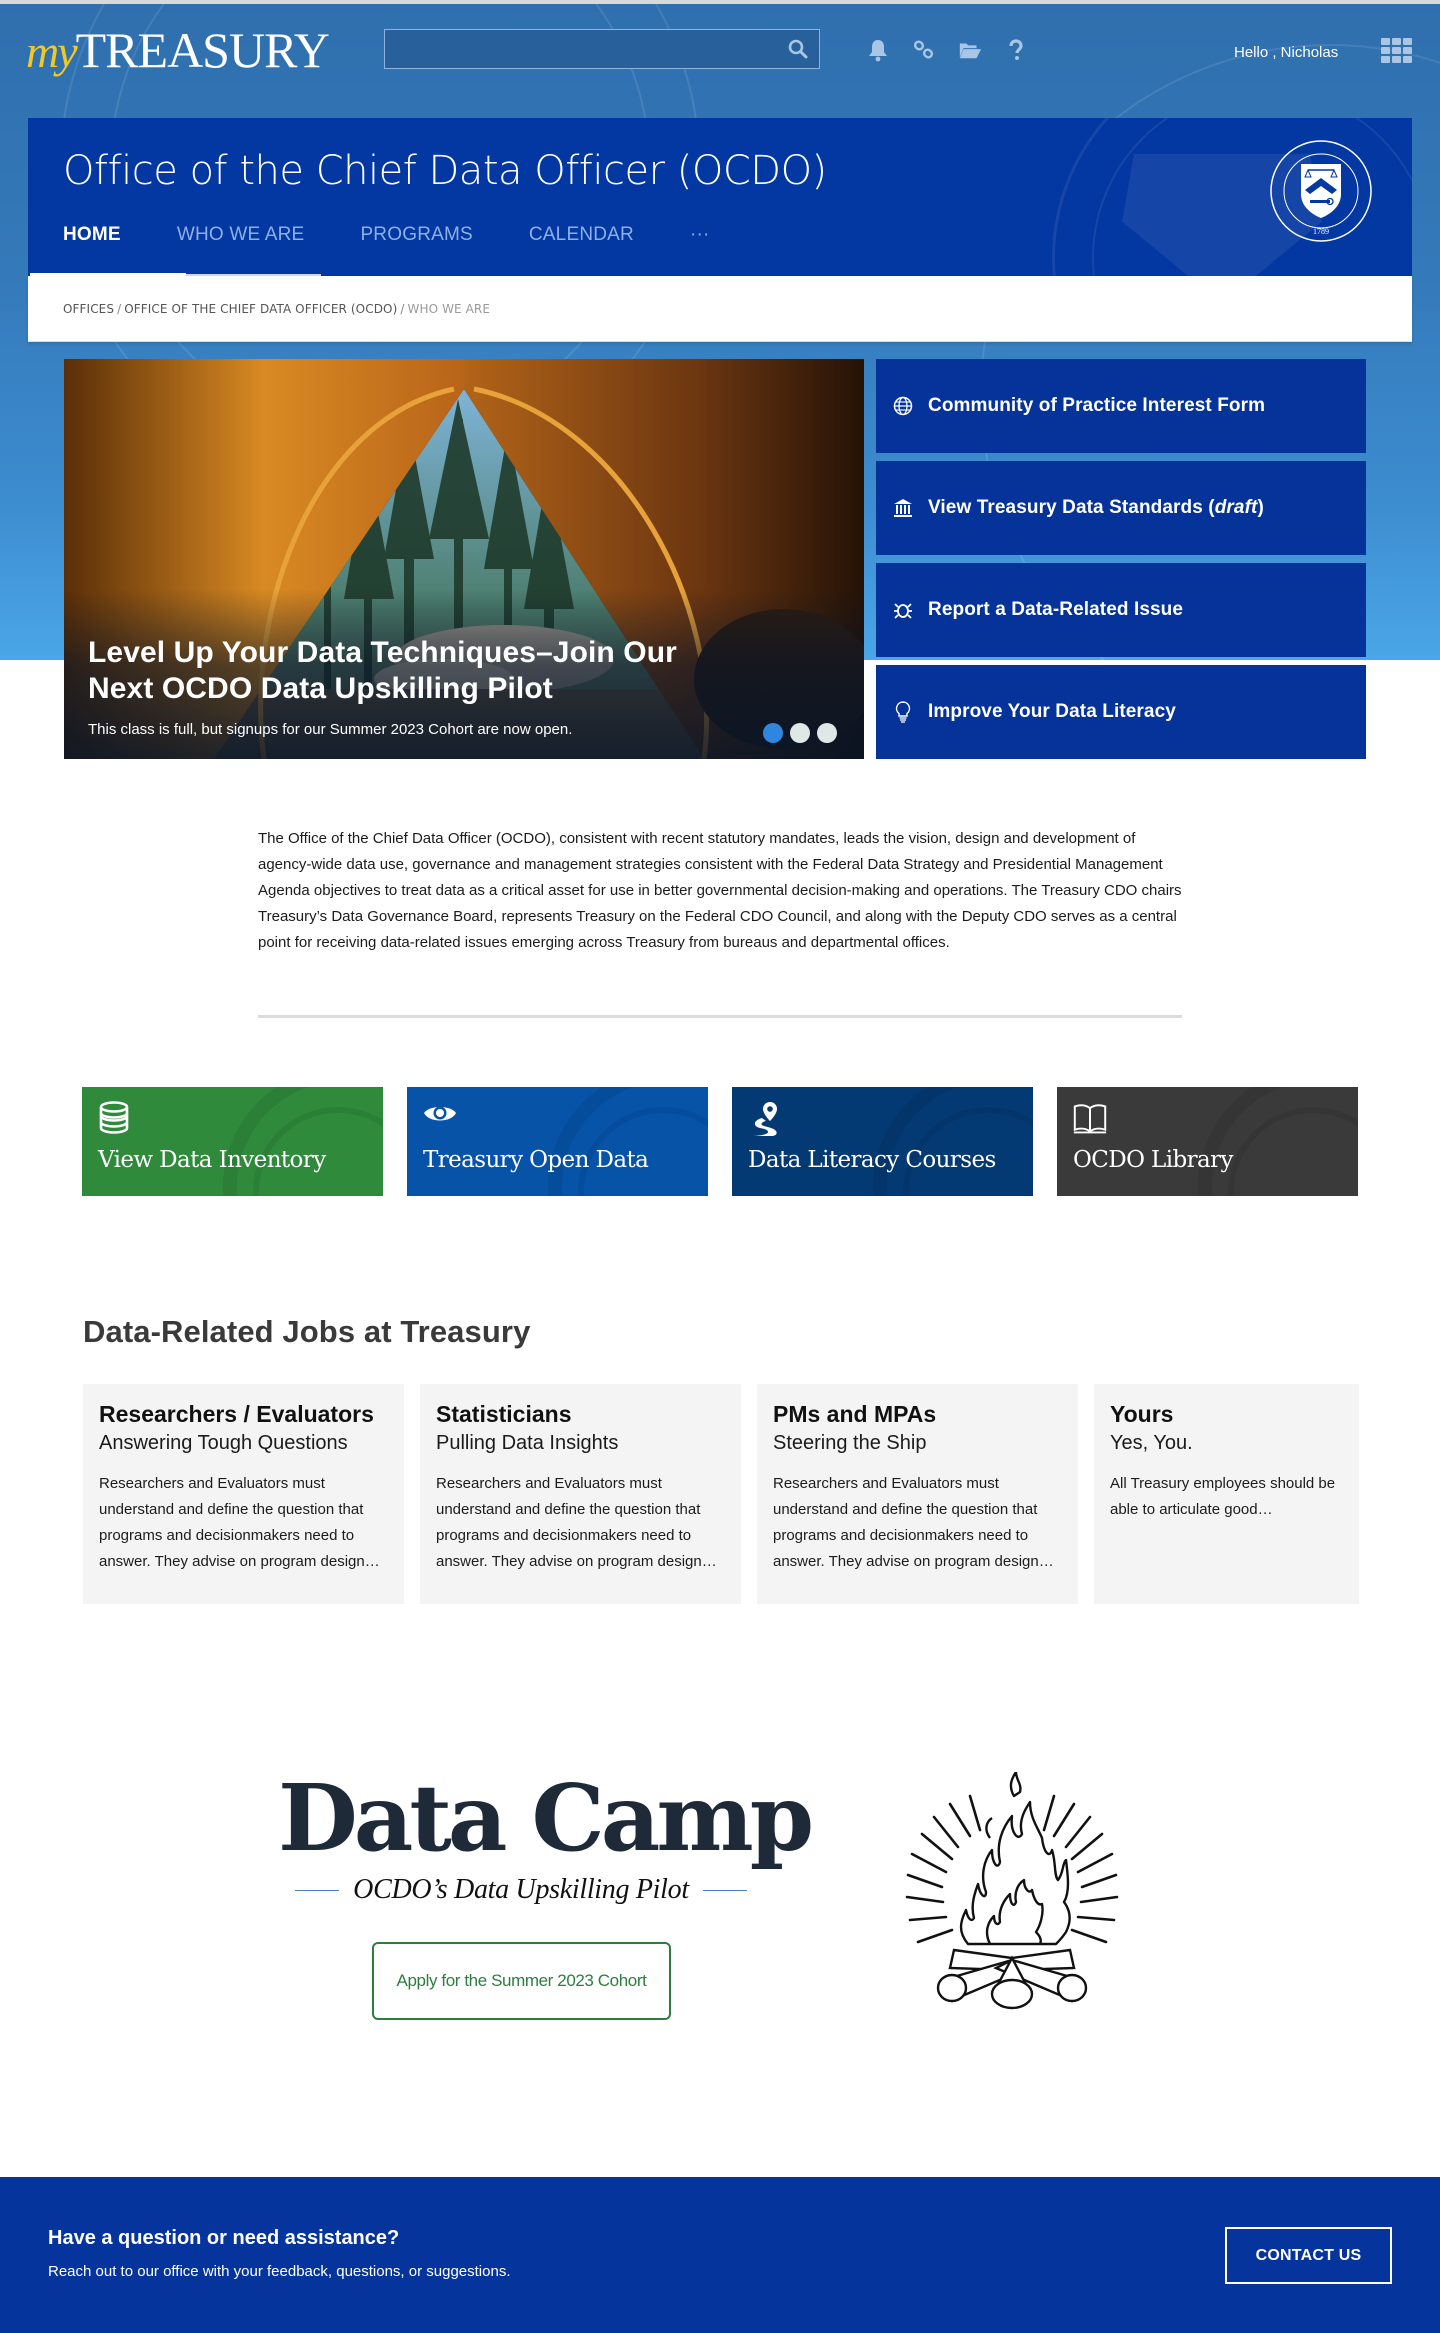 The height and width of the screenshot is (2333, 1440). What do you see at coordinates (855, 1414) in the screenshot?
I see `job-title: PMs and MPAs` at bounding box center [855, 1414].